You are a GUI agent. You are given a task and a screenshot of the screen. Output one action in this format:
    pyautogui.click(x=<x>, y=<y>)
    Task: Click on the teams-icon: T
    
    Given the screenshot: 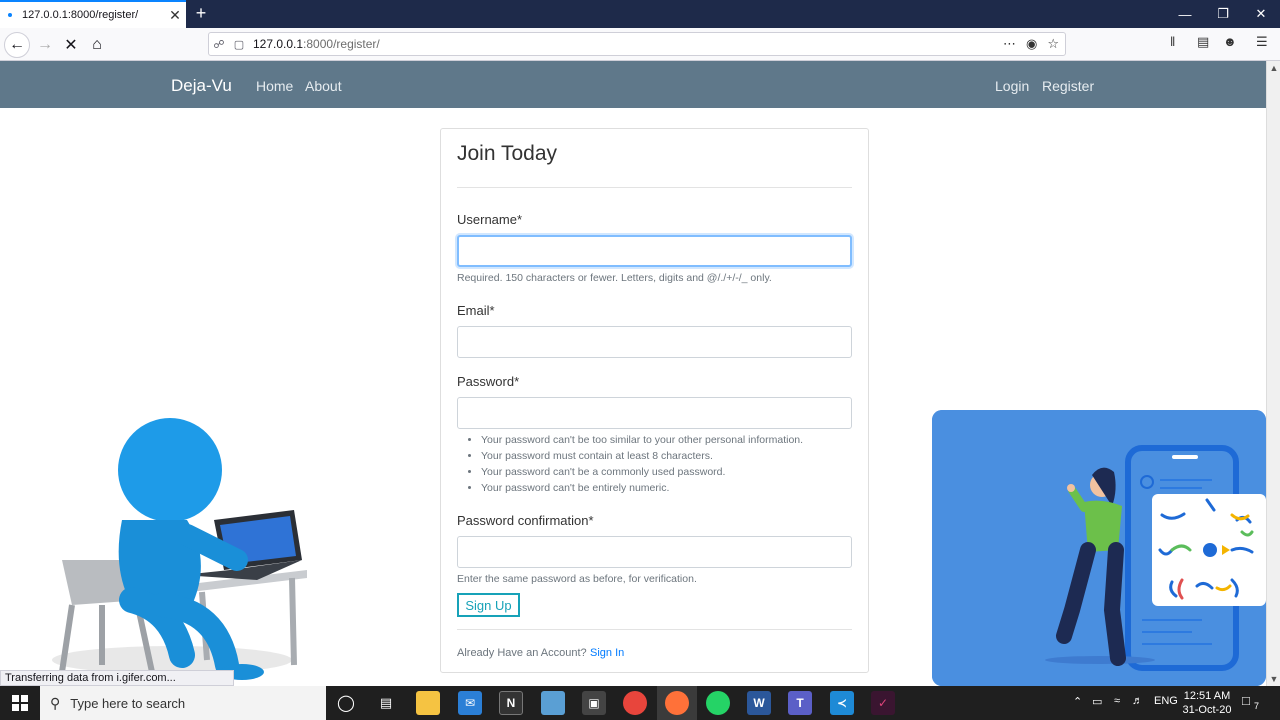 What is the action you would take?
    pyautogui.click(x=800, y=703)
    